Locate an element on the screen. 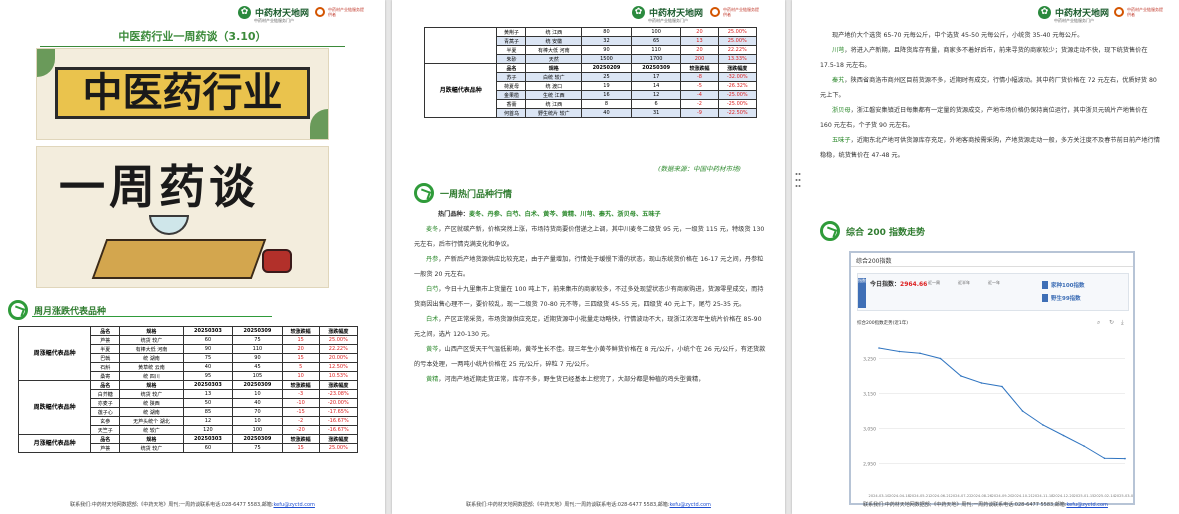 The image size is (1179, 514). table-cell: 天然 is located at coordinates (554, 59).